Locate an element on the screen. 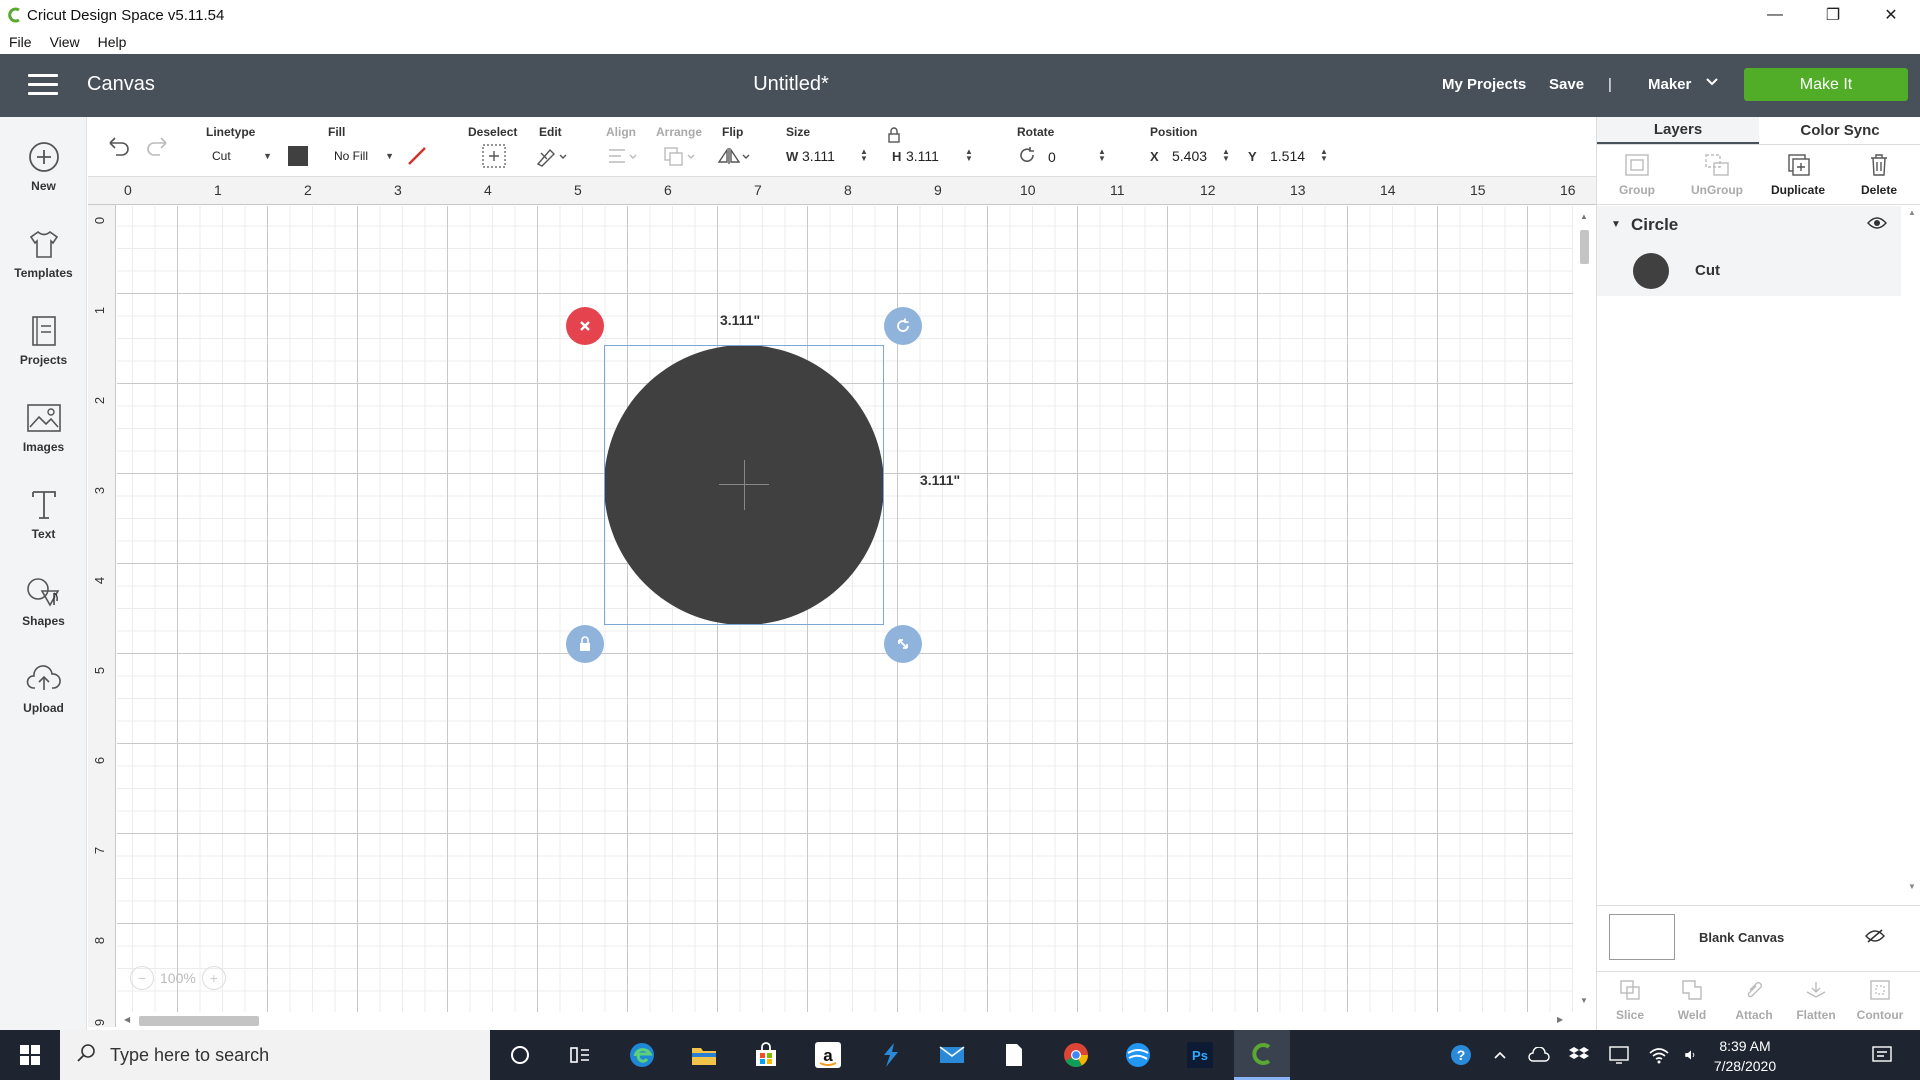 This screenshot has width=1920, height=1080. x-position-stepper: ▲ ▼ is located at coordinates (1226, 155).